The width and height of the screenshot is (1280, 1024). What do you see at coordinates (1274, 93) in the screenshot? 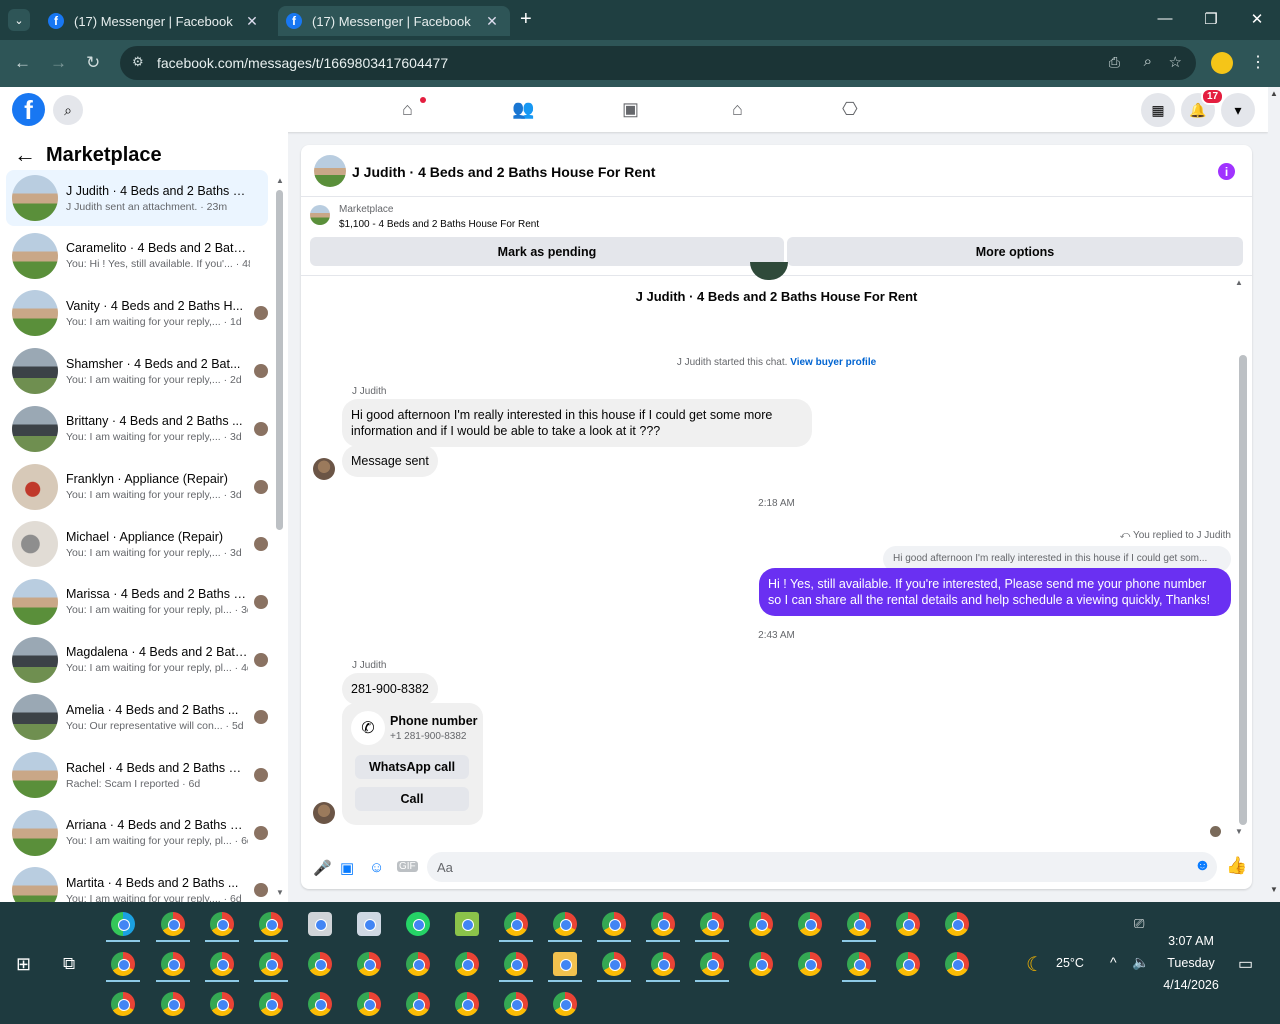
I see `page-scroll-up-icon: ▲` at bounding box center [1274, 93].